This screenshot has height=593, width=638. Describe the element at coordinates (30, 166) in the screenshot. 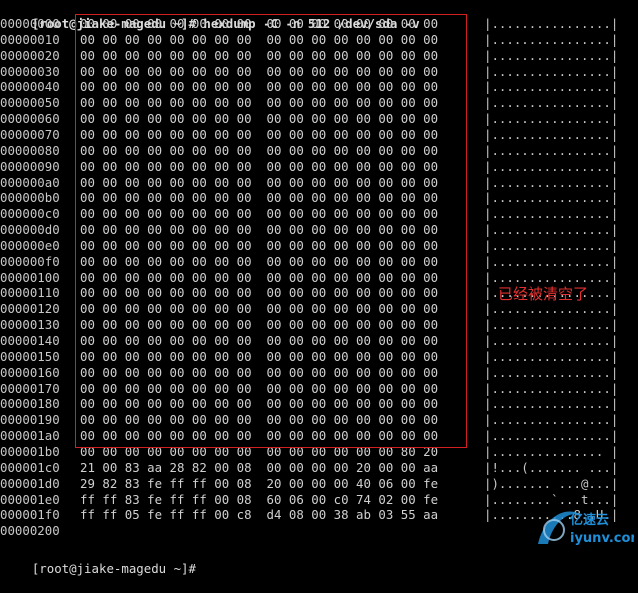

I see `row-offset: 00000090` at that location.